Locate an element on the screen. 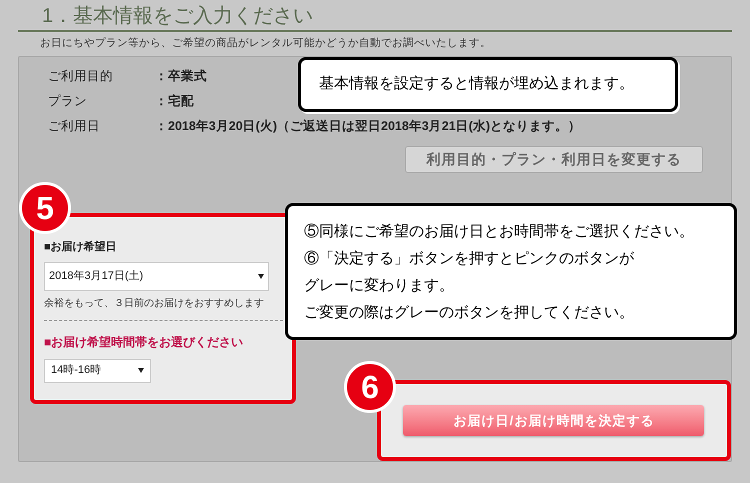 This screenshot has height=483, width=750. intro-text: お日にちやプラン等から、ご希望の商品がレンタル可能かどうか自動でお調べいたします。 is located at coordinates (265, 43).